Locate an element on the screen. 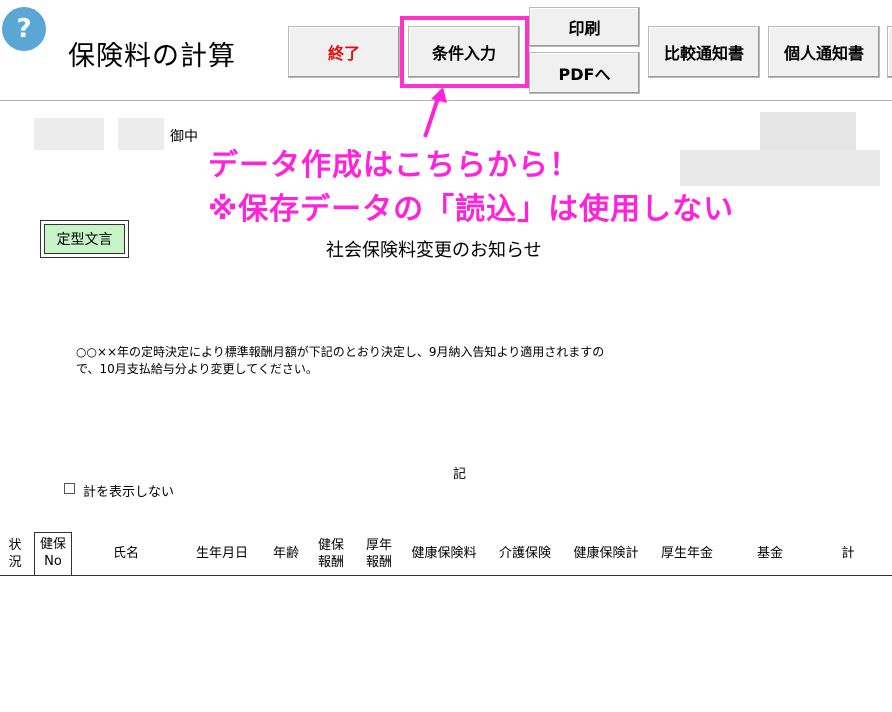 The height and width of the screenshot is (712, 892). comparison-notice-button: 比較通知書 is located at coordinates (704, 52).